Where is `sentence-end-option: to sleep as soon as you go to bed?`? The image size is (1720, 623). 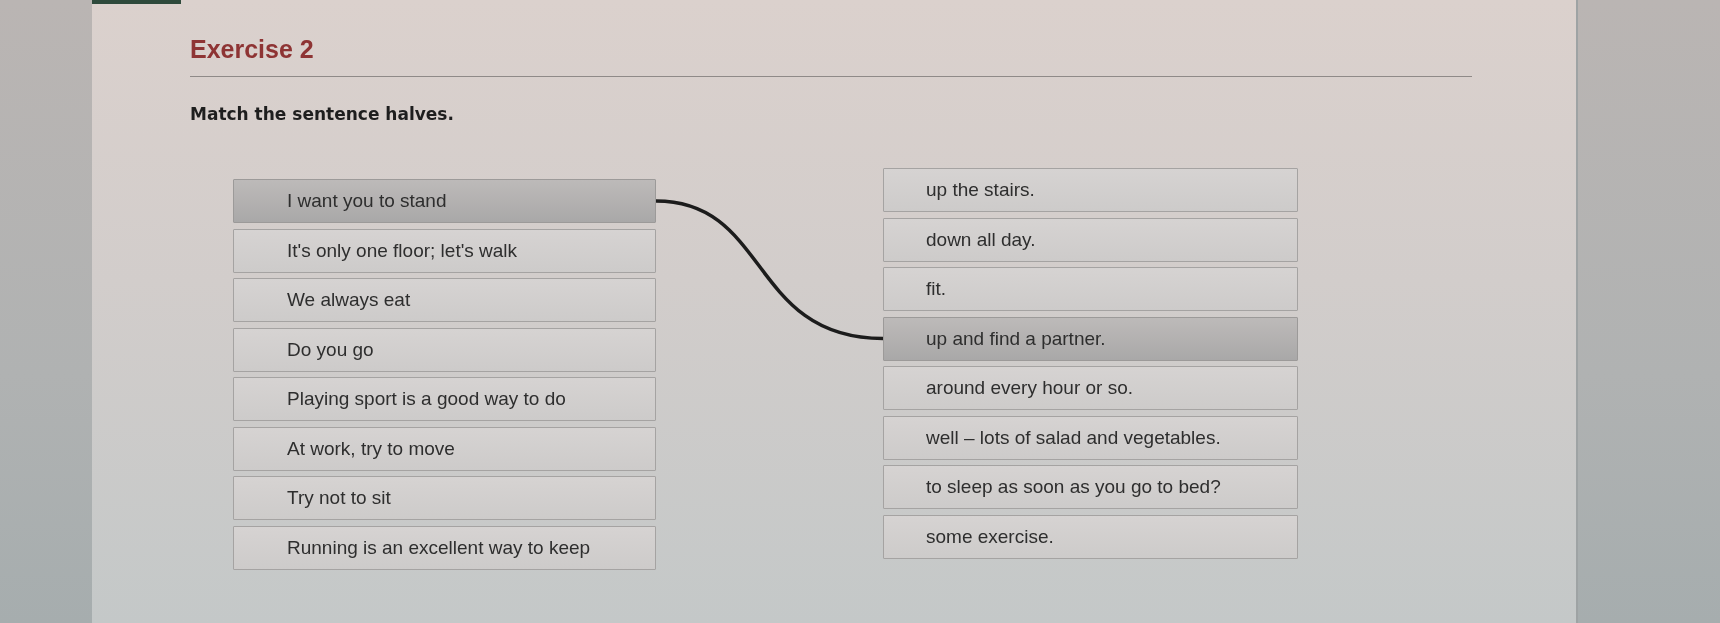
sentence-end-option: to sleep as soon as you go to bed? is located at coordinates (1090, 487).